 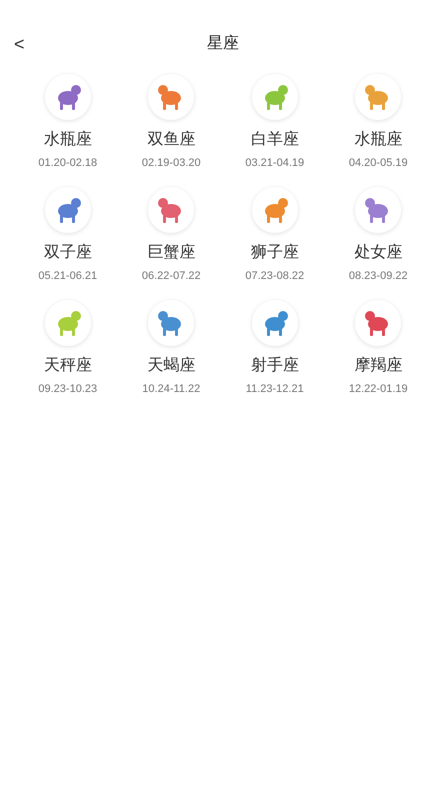 I want to click on sign-name: 处女座, so click(x=378, y=253).